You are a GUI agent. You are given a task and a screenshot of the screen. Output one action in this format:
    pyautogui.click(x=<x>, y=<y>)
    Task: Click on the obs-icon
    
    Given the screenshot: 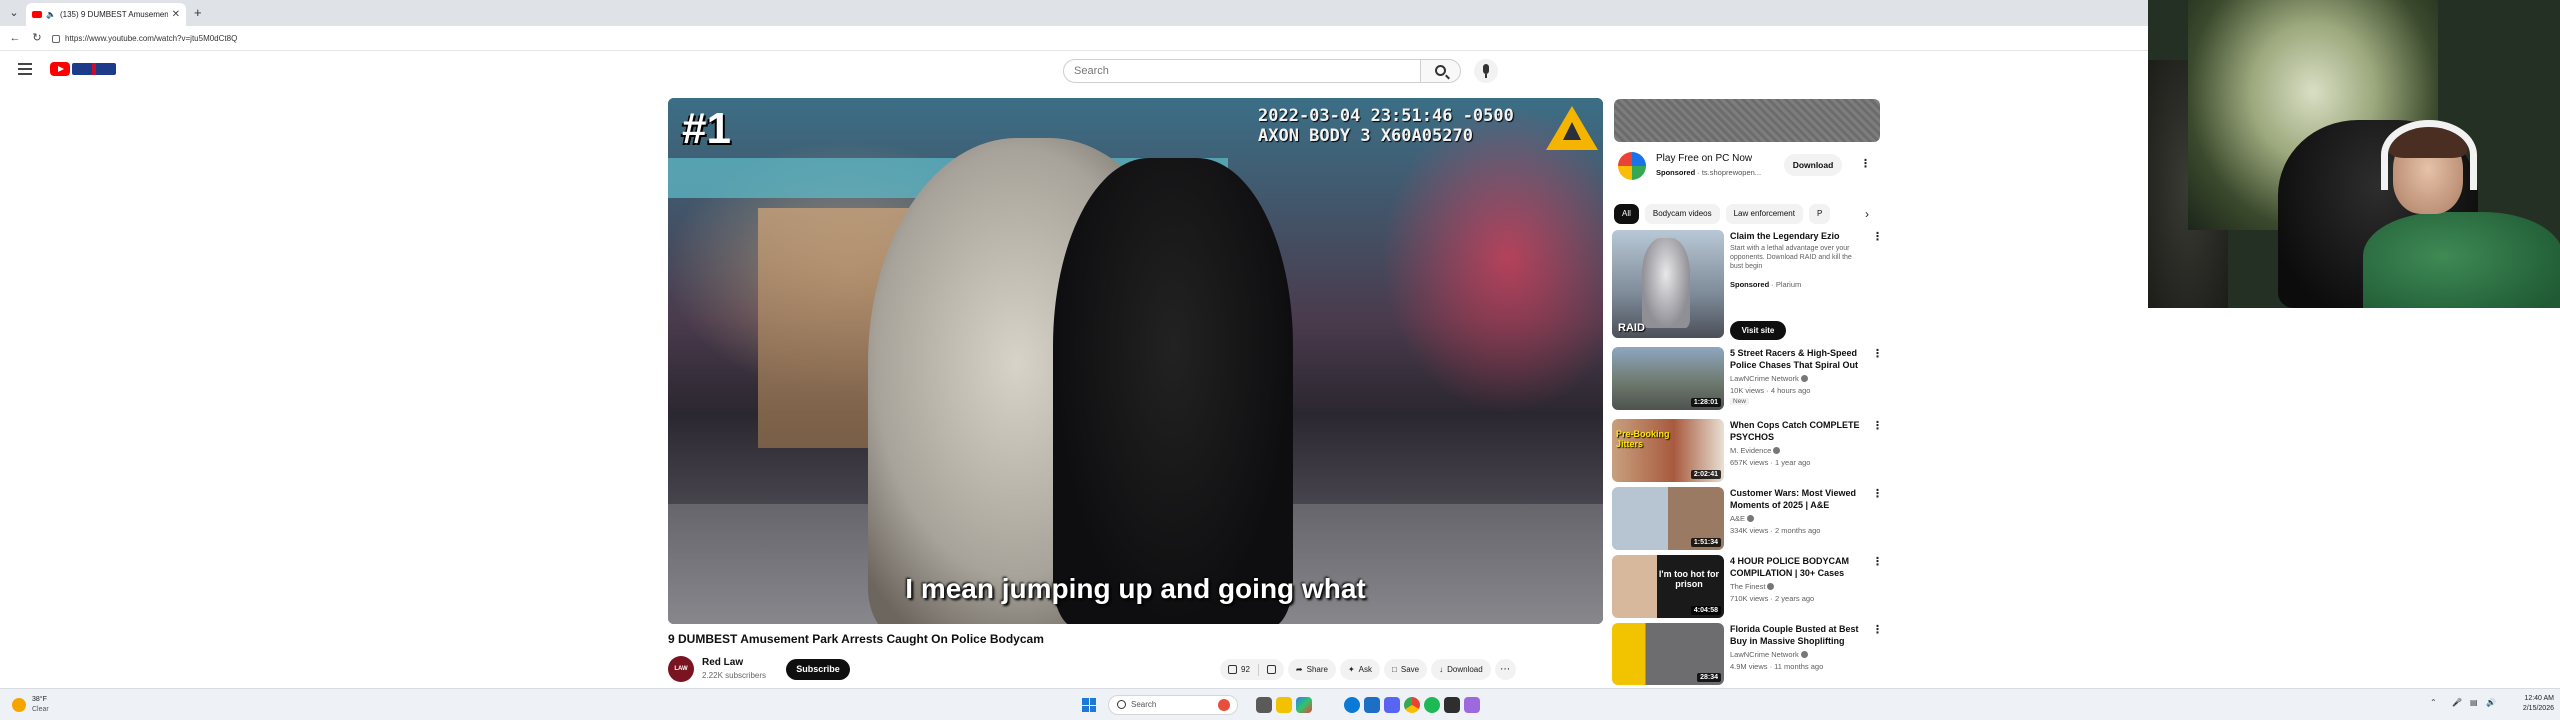 What is the action you would take?
    pyautogui.click(x=1472, y=705)
    